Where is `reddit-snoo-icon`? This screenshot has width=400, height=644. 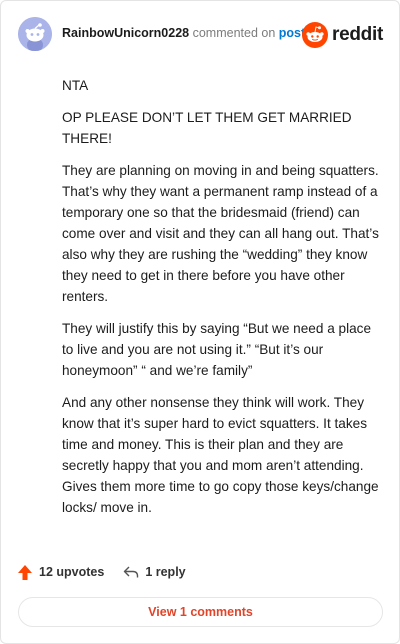 reddit-snoo-icon is located at coordinates (315, 35).